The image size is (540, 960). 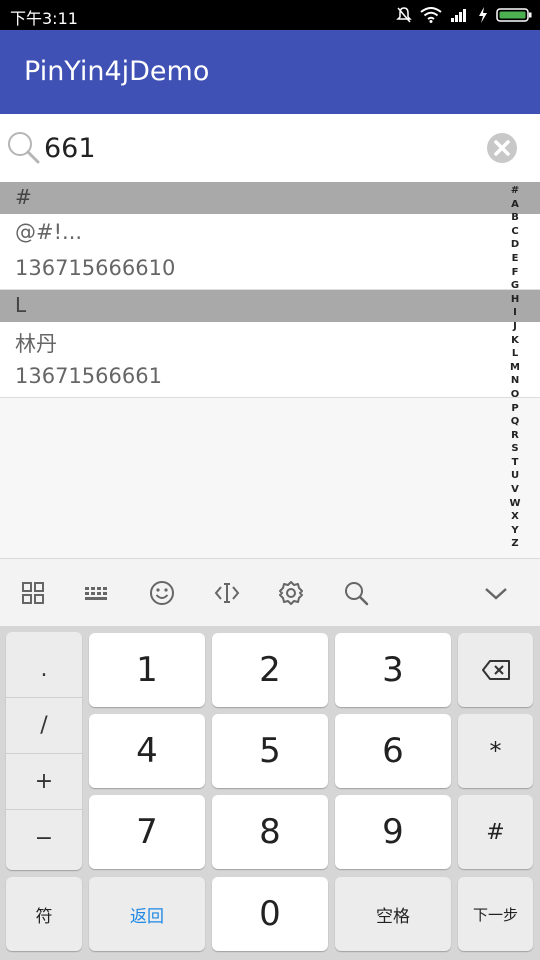 What do you see at coordinates (270, 670) in the screenshot?
I see `key-2: 2` at bounding box center [270, 670].